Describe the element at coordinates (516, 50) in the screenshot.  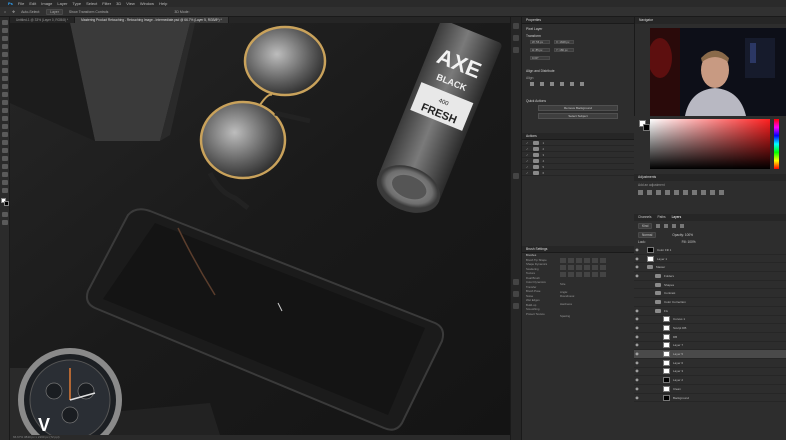
I see `libraries-panel-icon` at that location.